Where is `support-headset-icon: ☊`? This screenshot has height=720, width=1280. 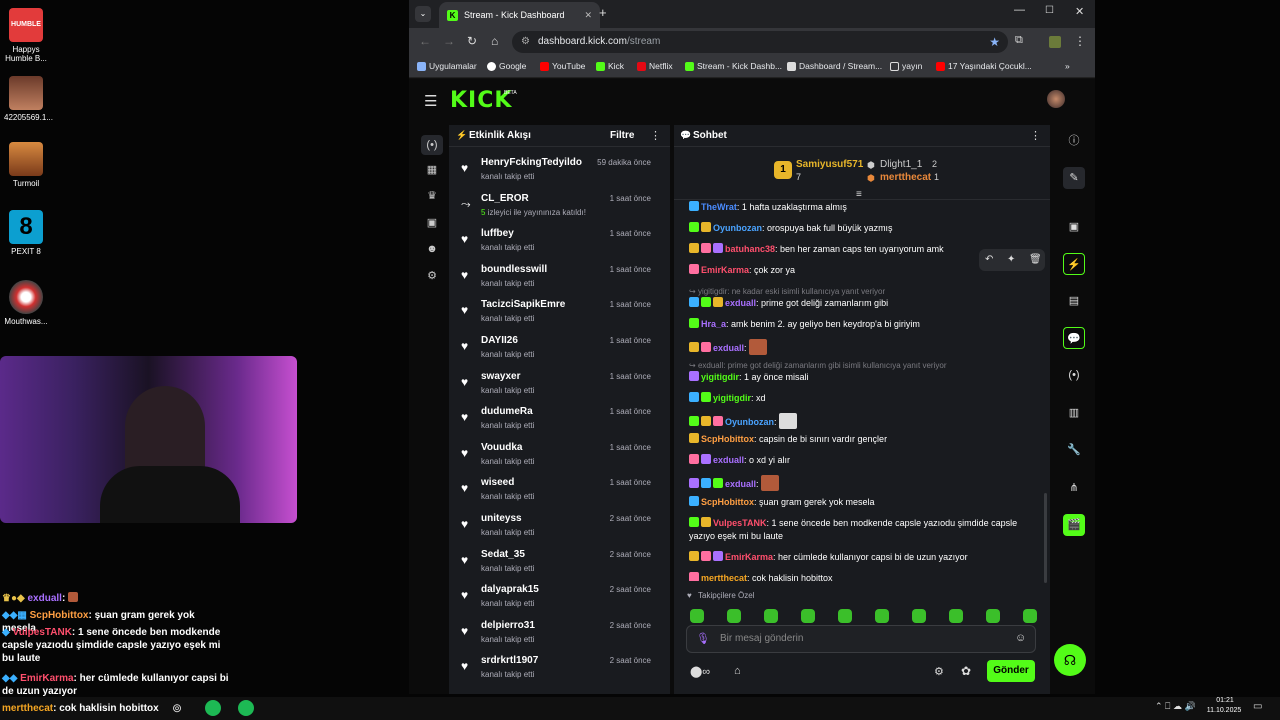 support-headset-icon: ☊ is located at coordinates (1070, 660).